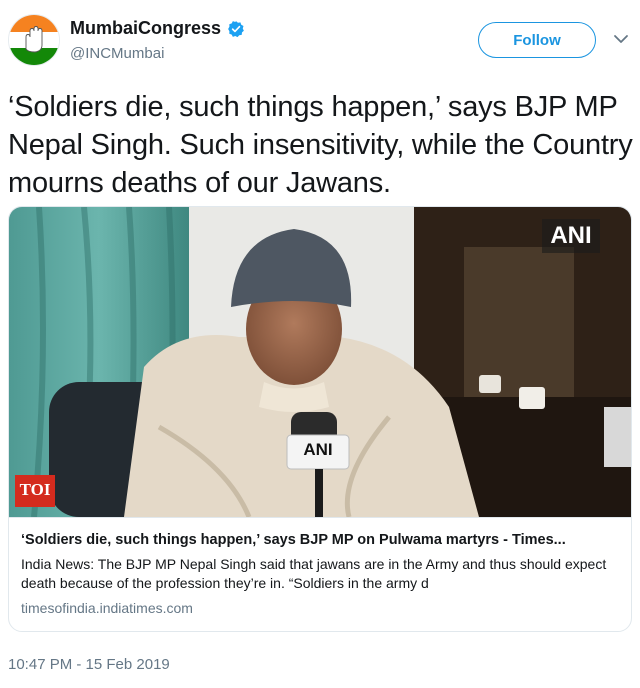  What do you see at coordinates (236, 28) in the screenshot?
I see `verified-badge-icon` at bounding box center [236, 28].